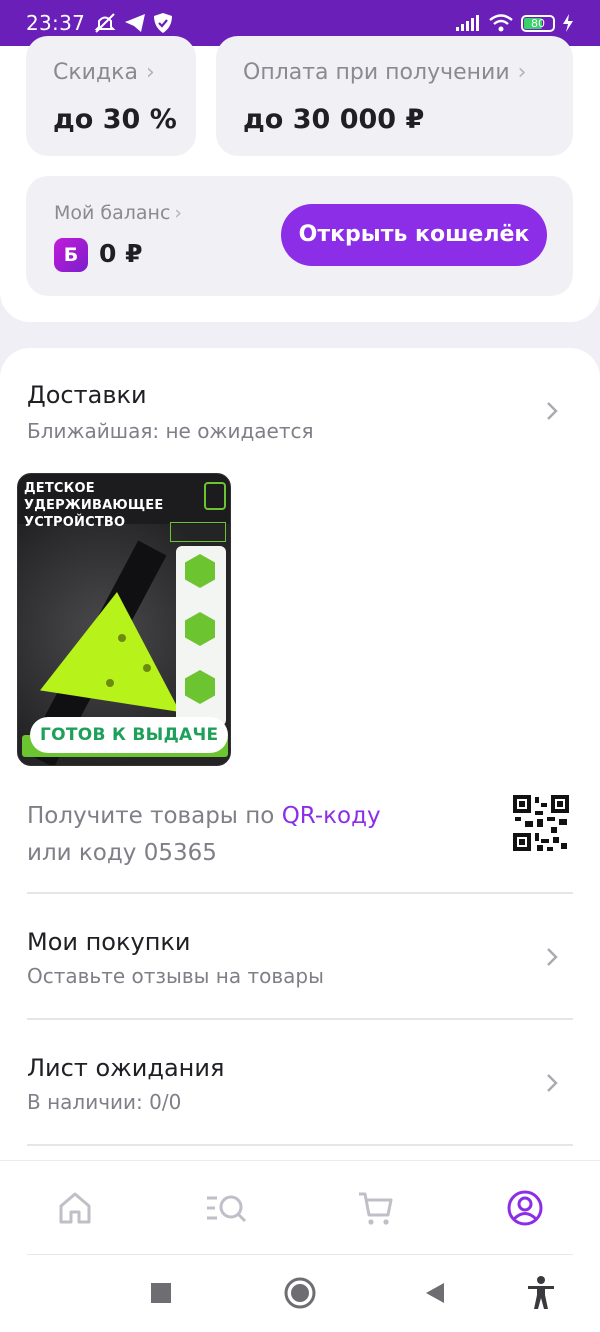 The width and height of the screenshot is (600, 1332). I want to click on pickup-code: или коду 05365, so click(122, 853).